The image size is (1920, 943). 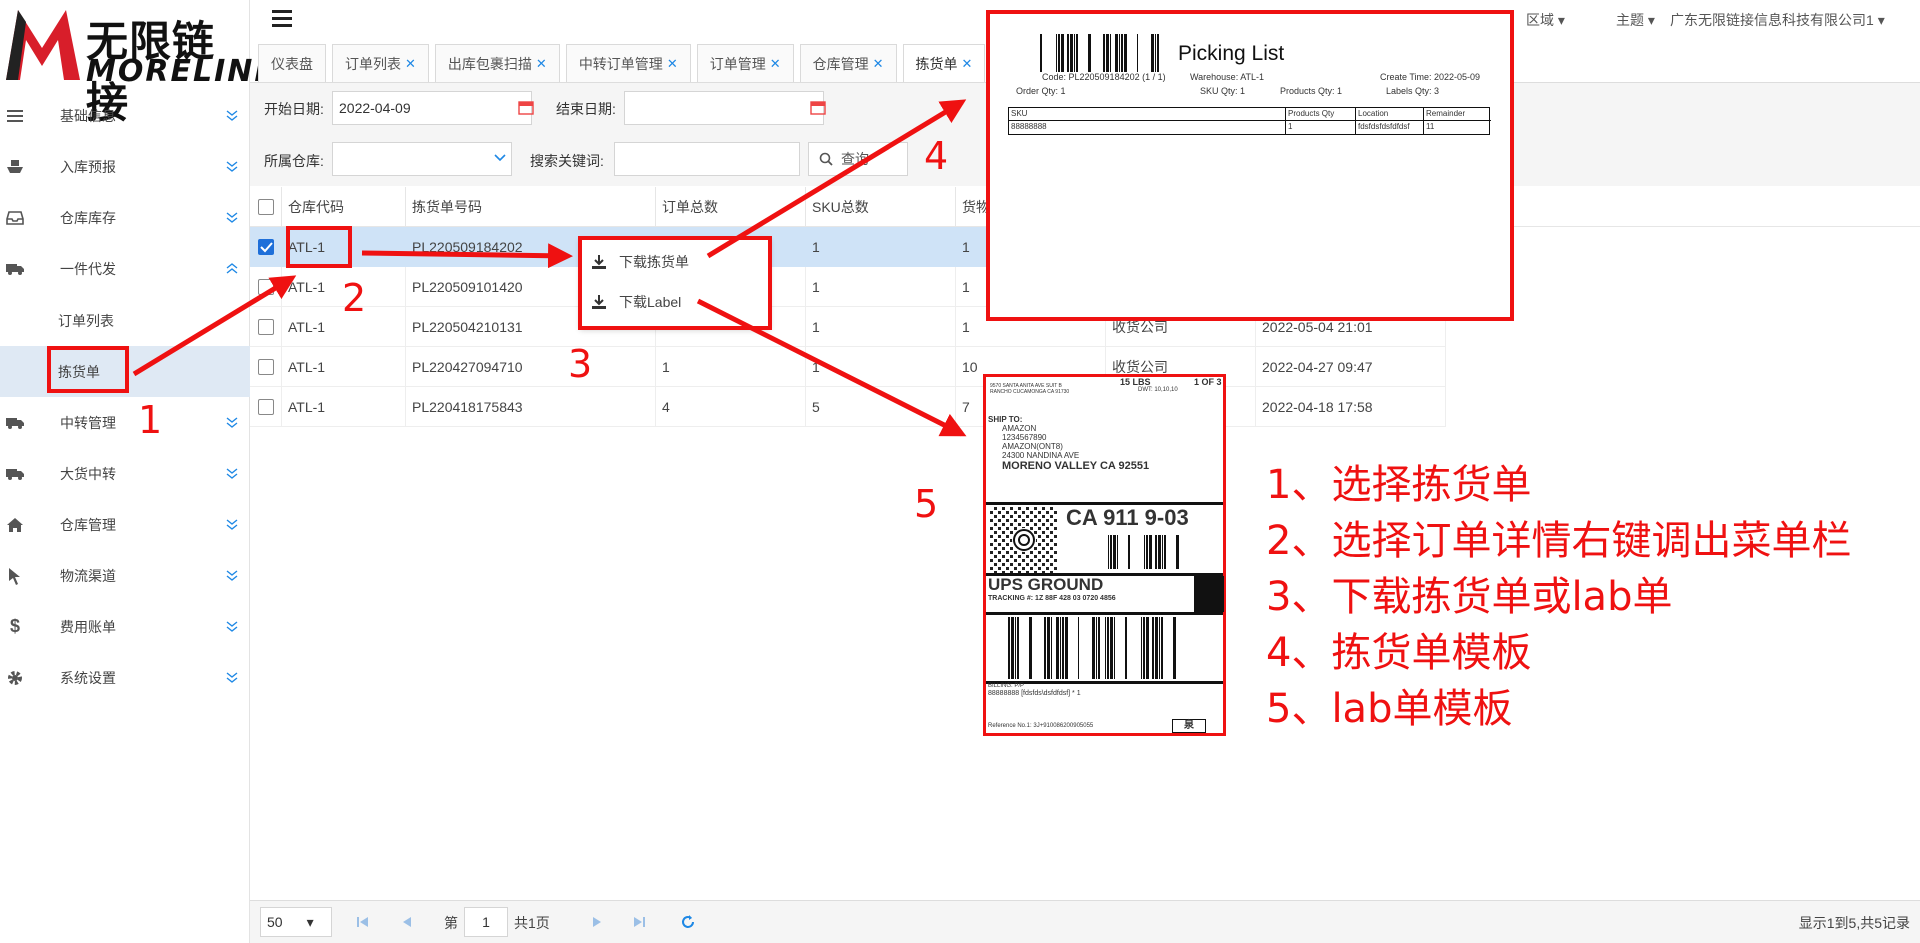 I want to click on caret-down-icon: ▾, so click(x=310, y=921).